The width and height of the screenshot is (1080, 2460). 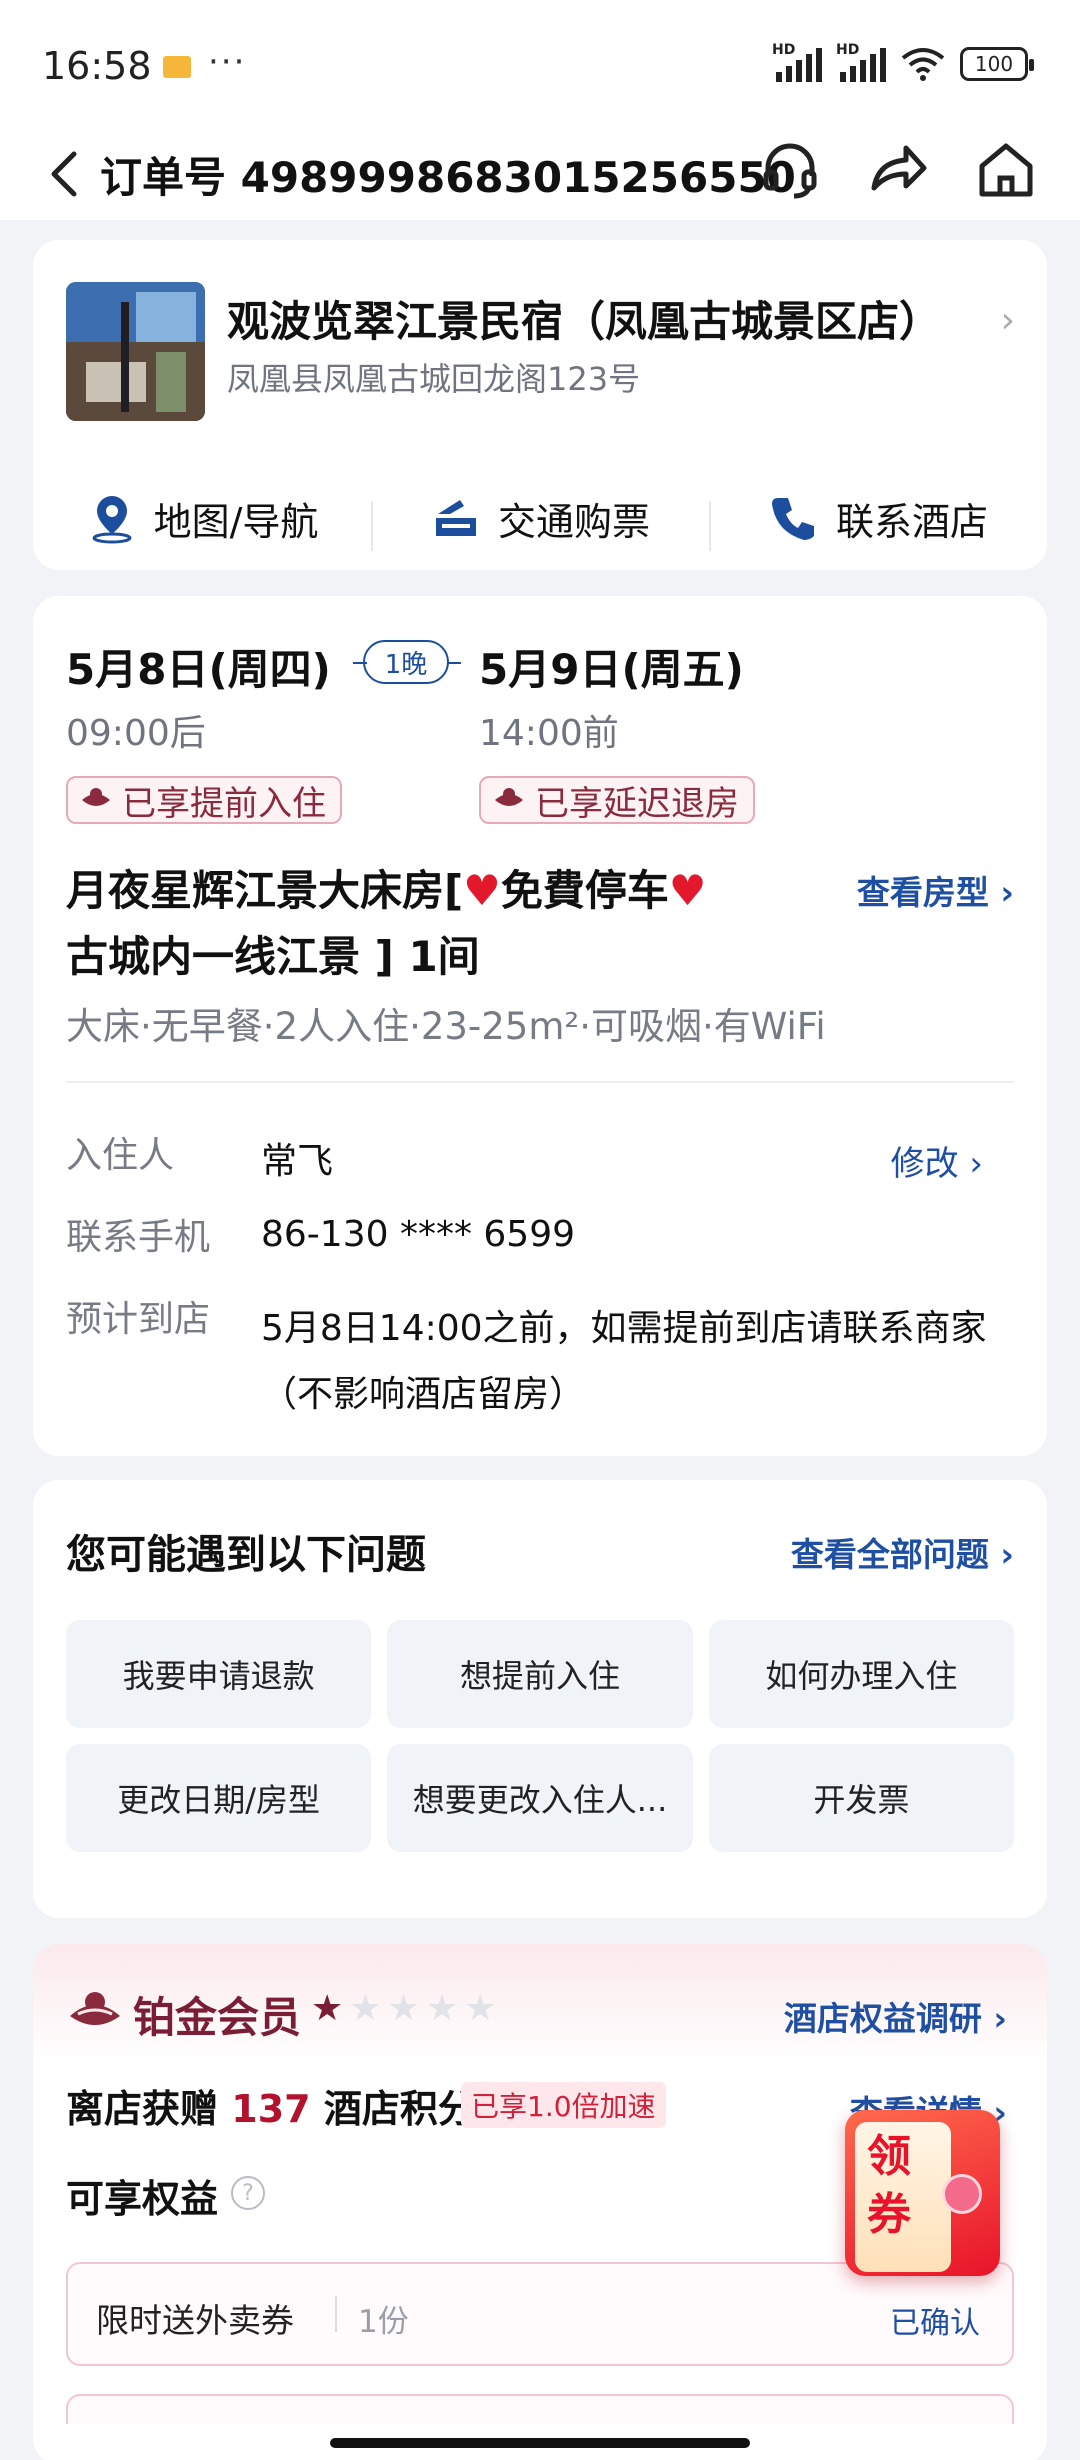 I want to click on view-room-type-link: 查看房型 ›, so click(x=935, y=890).